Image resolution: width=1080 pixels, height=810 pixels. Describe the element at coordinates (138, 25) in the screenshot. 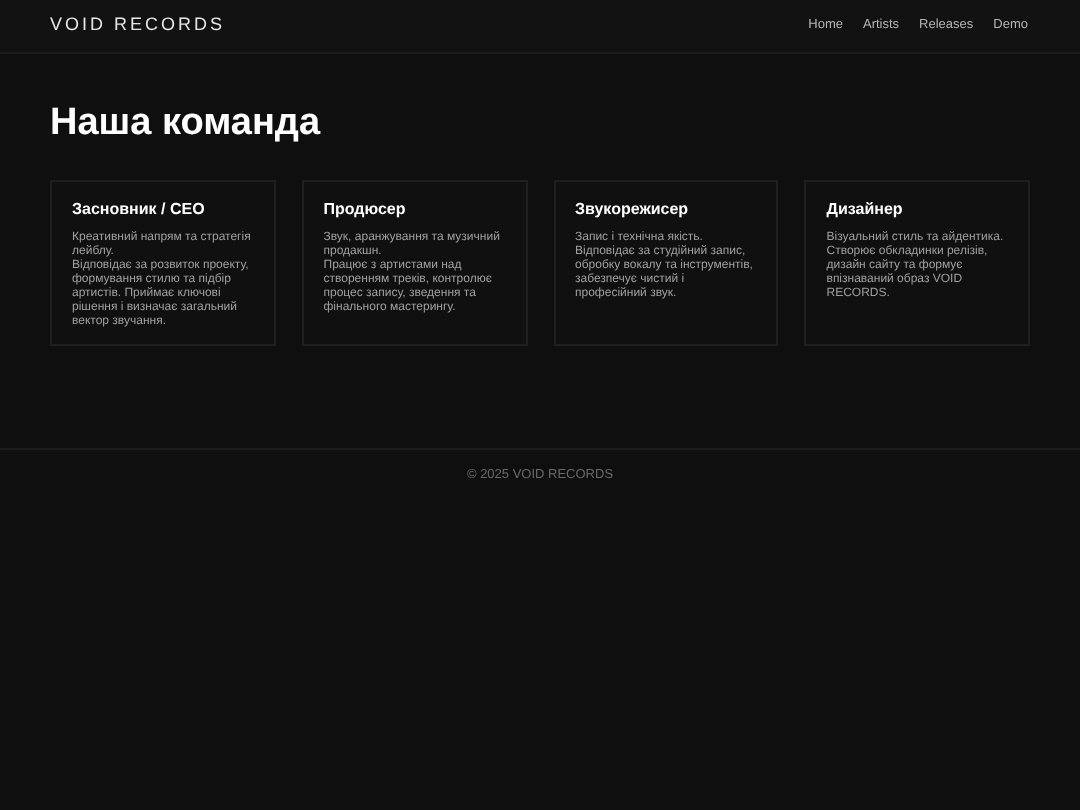

I see `logo-text: VOID RECORDS` at that location.